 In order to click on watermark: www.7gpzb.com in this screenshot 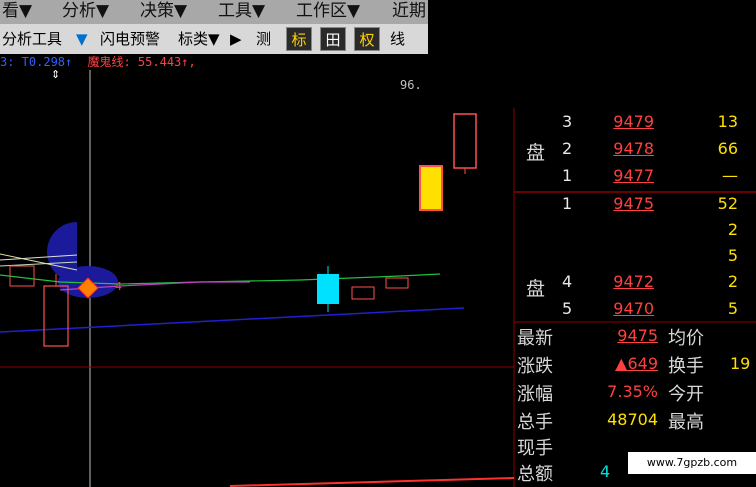, I will do `click(692, 463)`.